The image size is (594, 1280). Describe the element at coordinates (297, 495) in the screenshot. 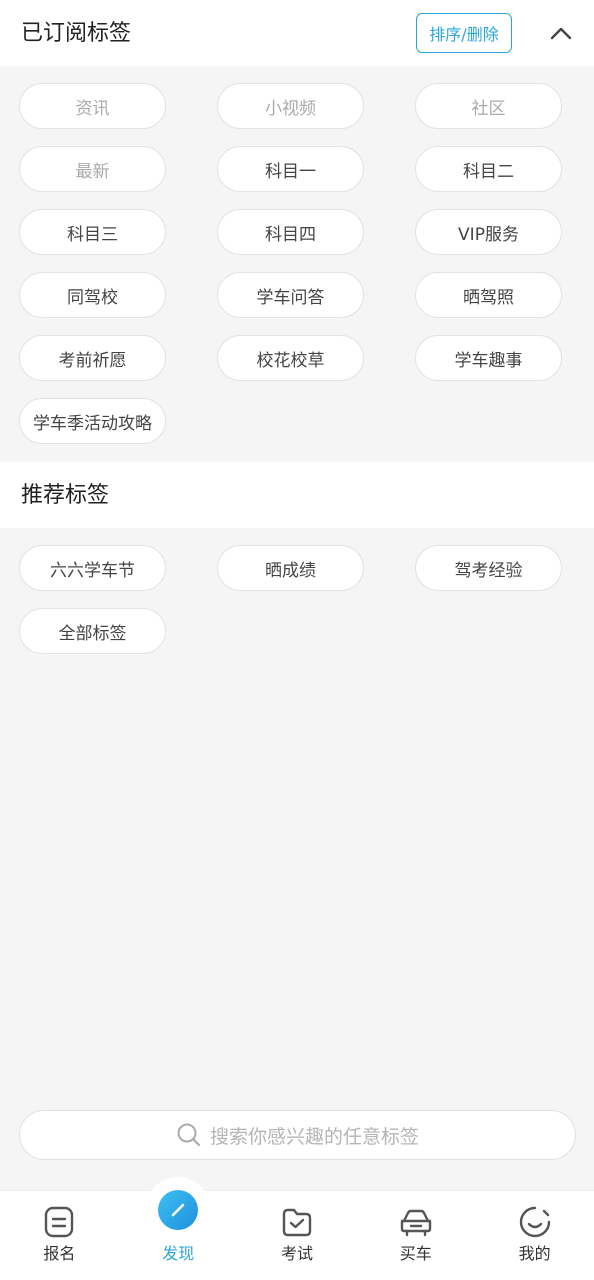

I see `recommended-header: 推荐标签` at that location.